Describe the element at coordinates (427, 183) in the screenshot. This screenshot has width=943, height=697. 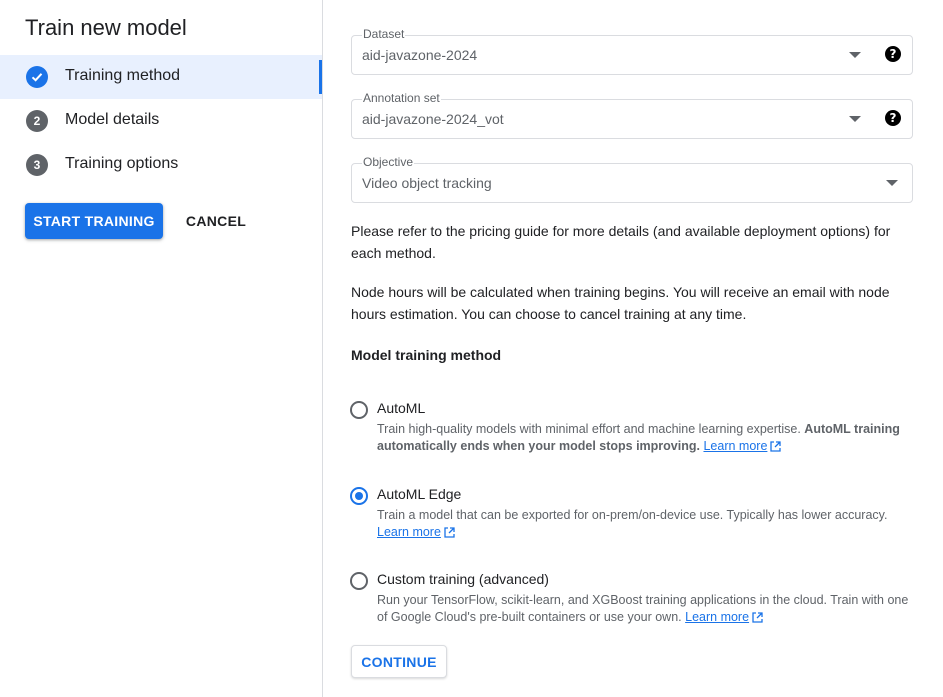
I see `field-value: Video object tracking` at that location.